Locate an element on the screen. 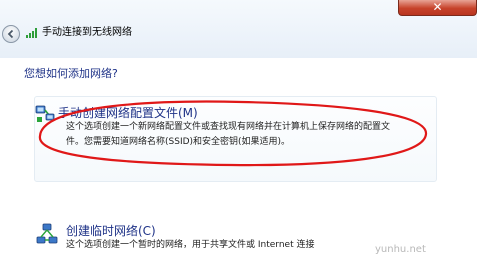  watermark: yunhu.net is located at coordinates (400, 249).